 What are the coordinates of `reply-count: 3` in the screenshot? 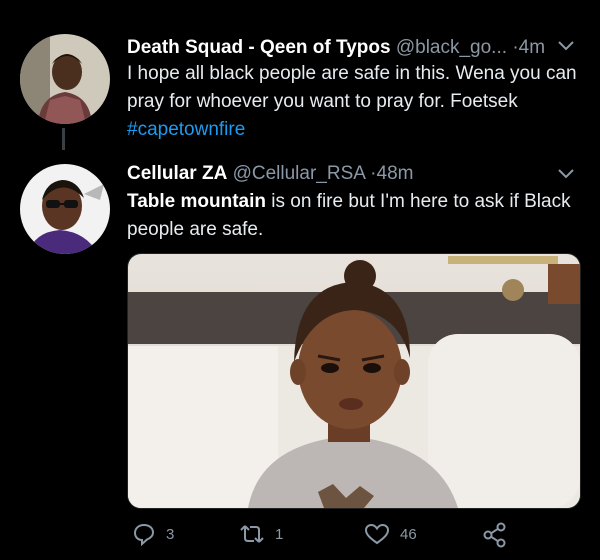 It's located at (170, 534).